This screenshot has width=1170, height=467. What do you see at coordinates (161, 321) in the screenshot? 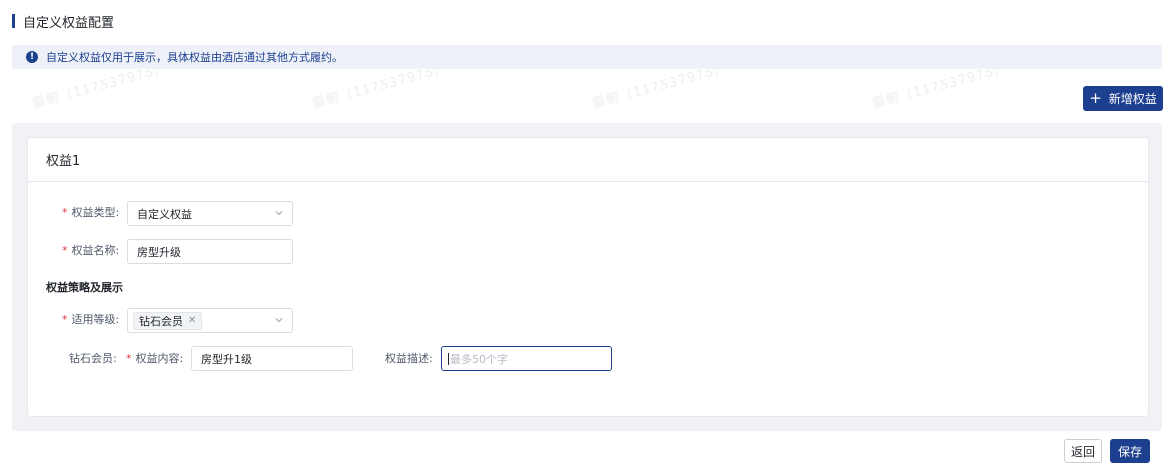
I see `level-tag-label: 钻石会员` at bounding box center [161, 321].